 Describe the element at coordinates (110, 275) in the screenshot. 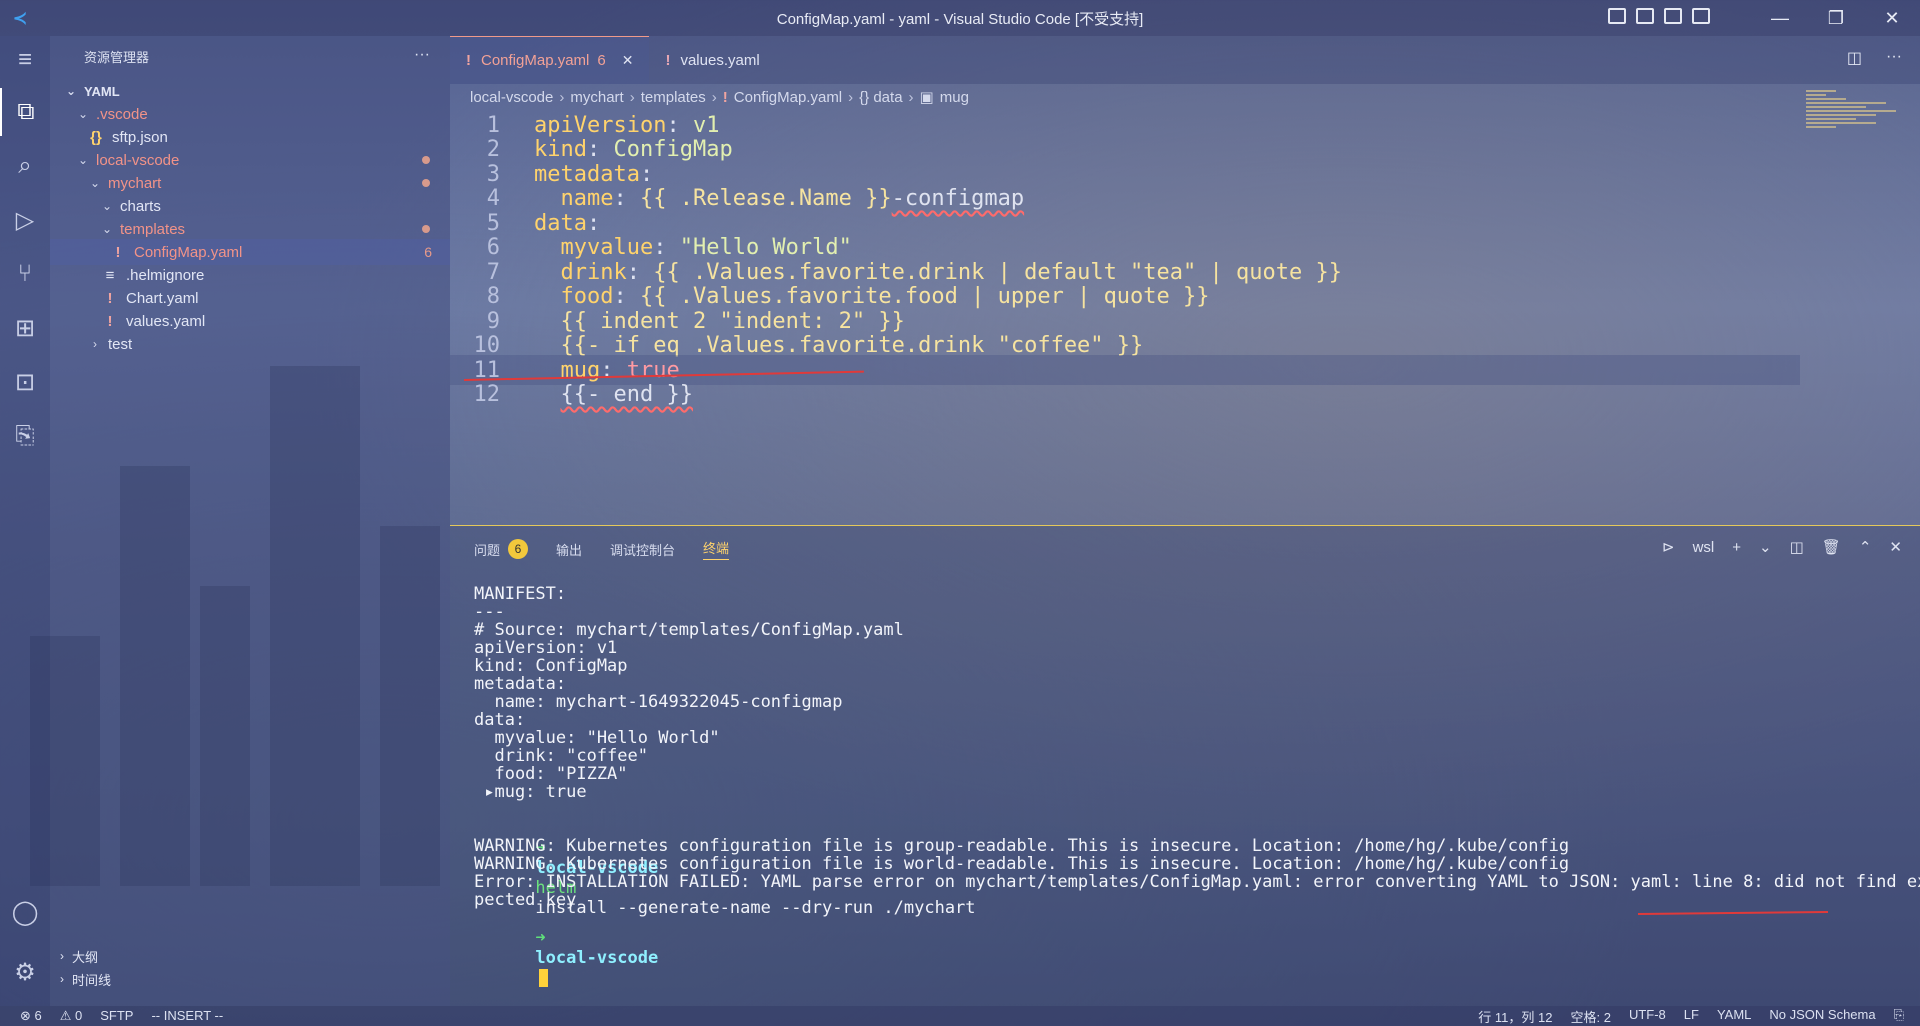

I see `text-file-icon: ≡` at that location.